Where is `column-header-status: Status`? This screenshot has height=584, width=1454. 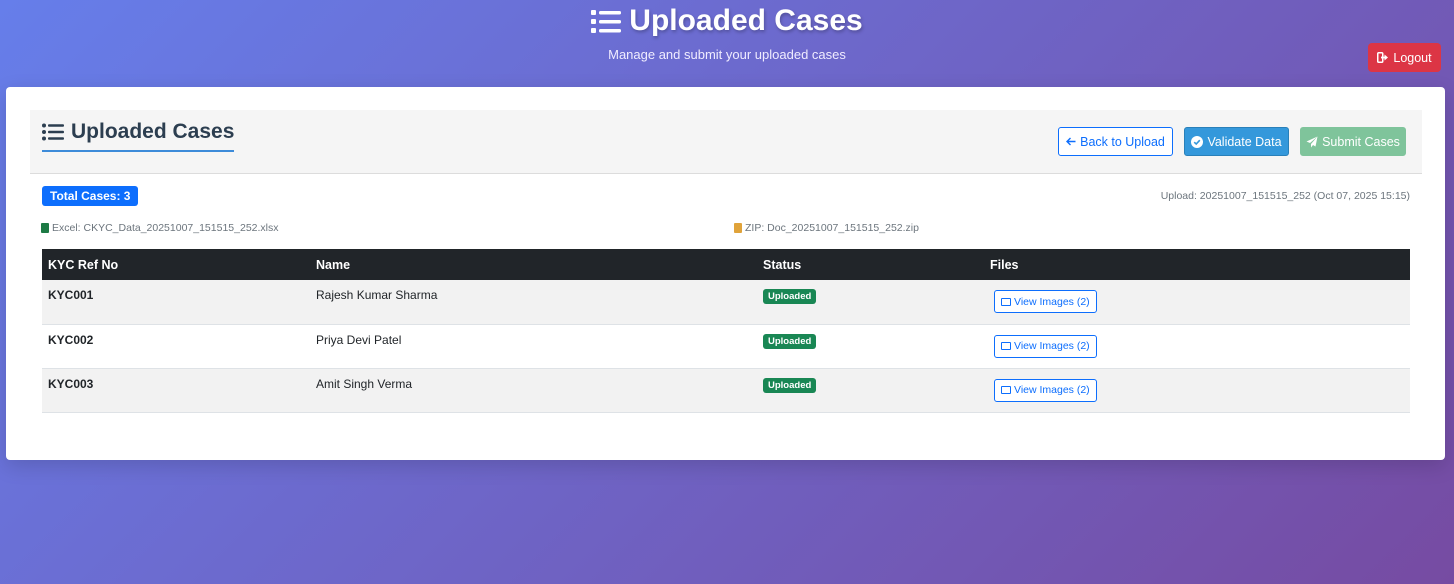 column-header-status: Status is located at coordinates (782, 264).